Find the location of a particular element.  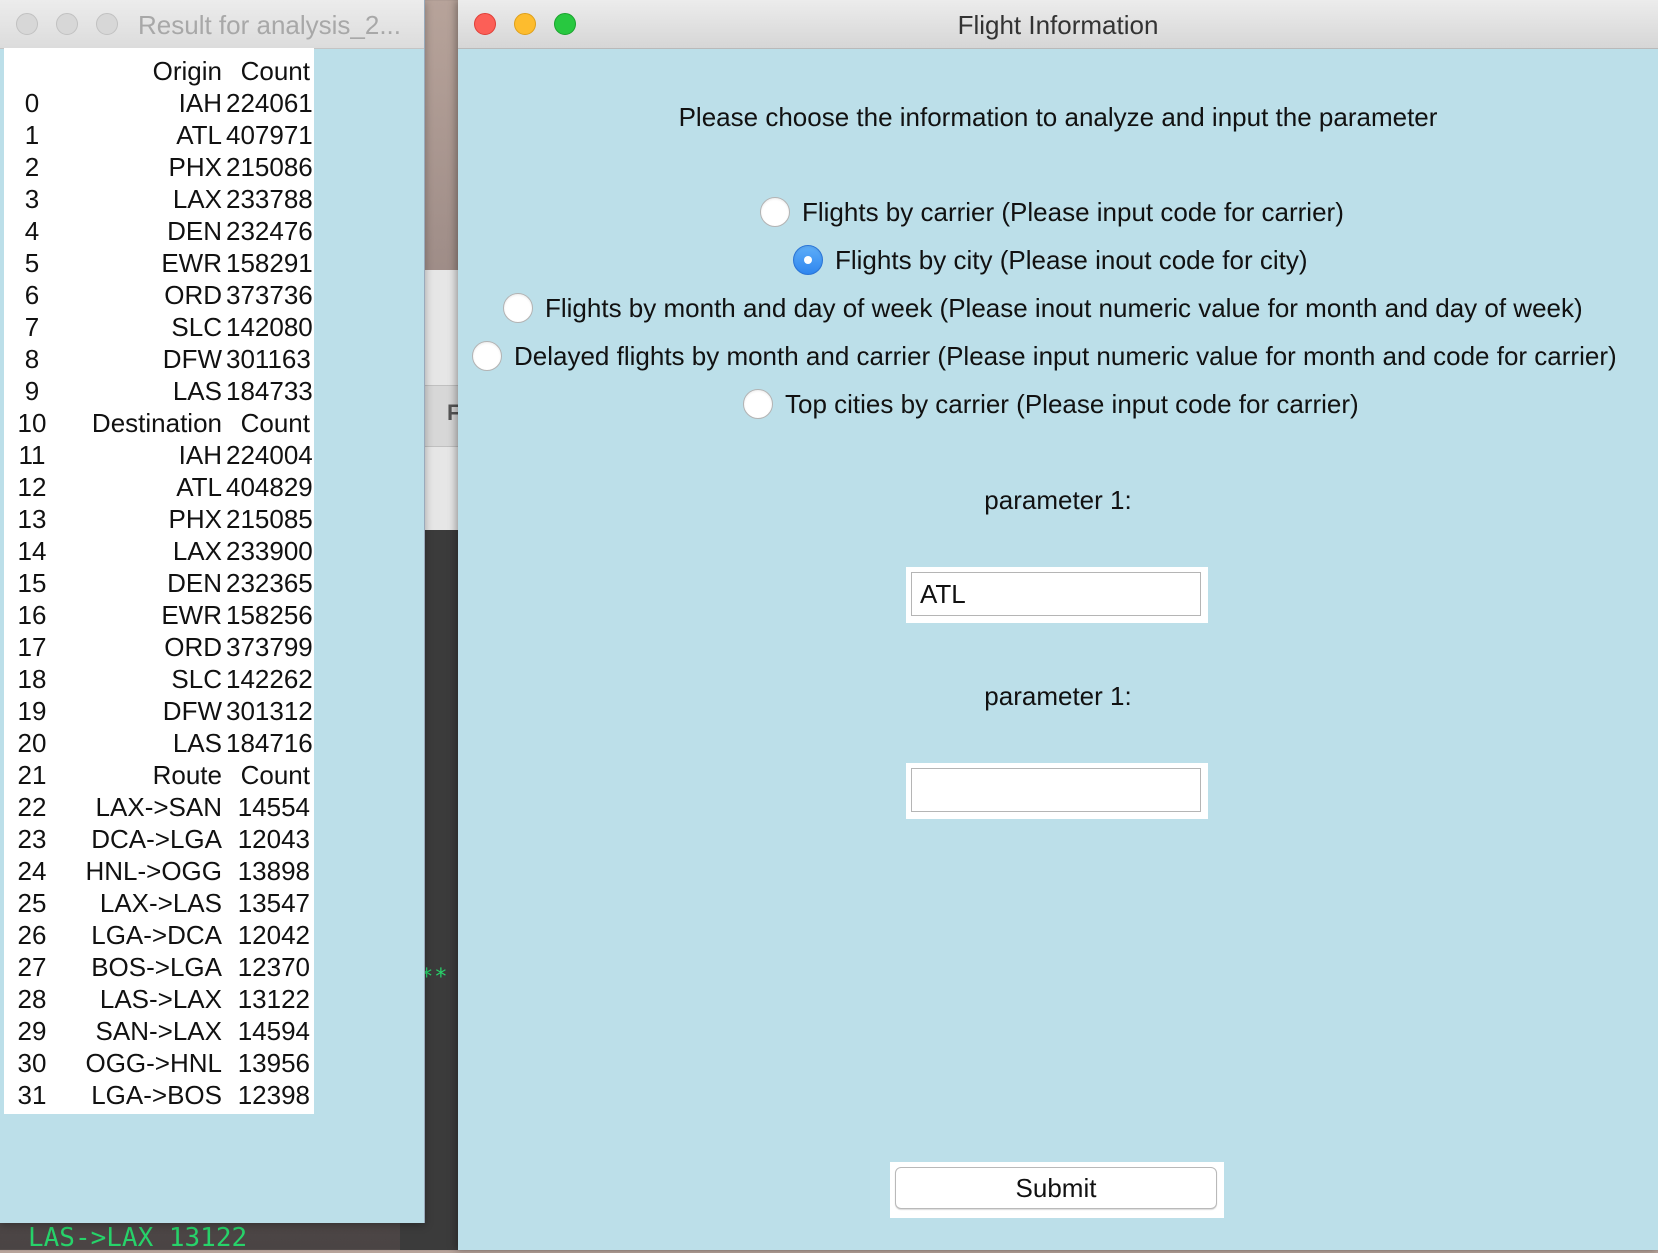

row-index: 29 is located at coordinates (32, 1031).